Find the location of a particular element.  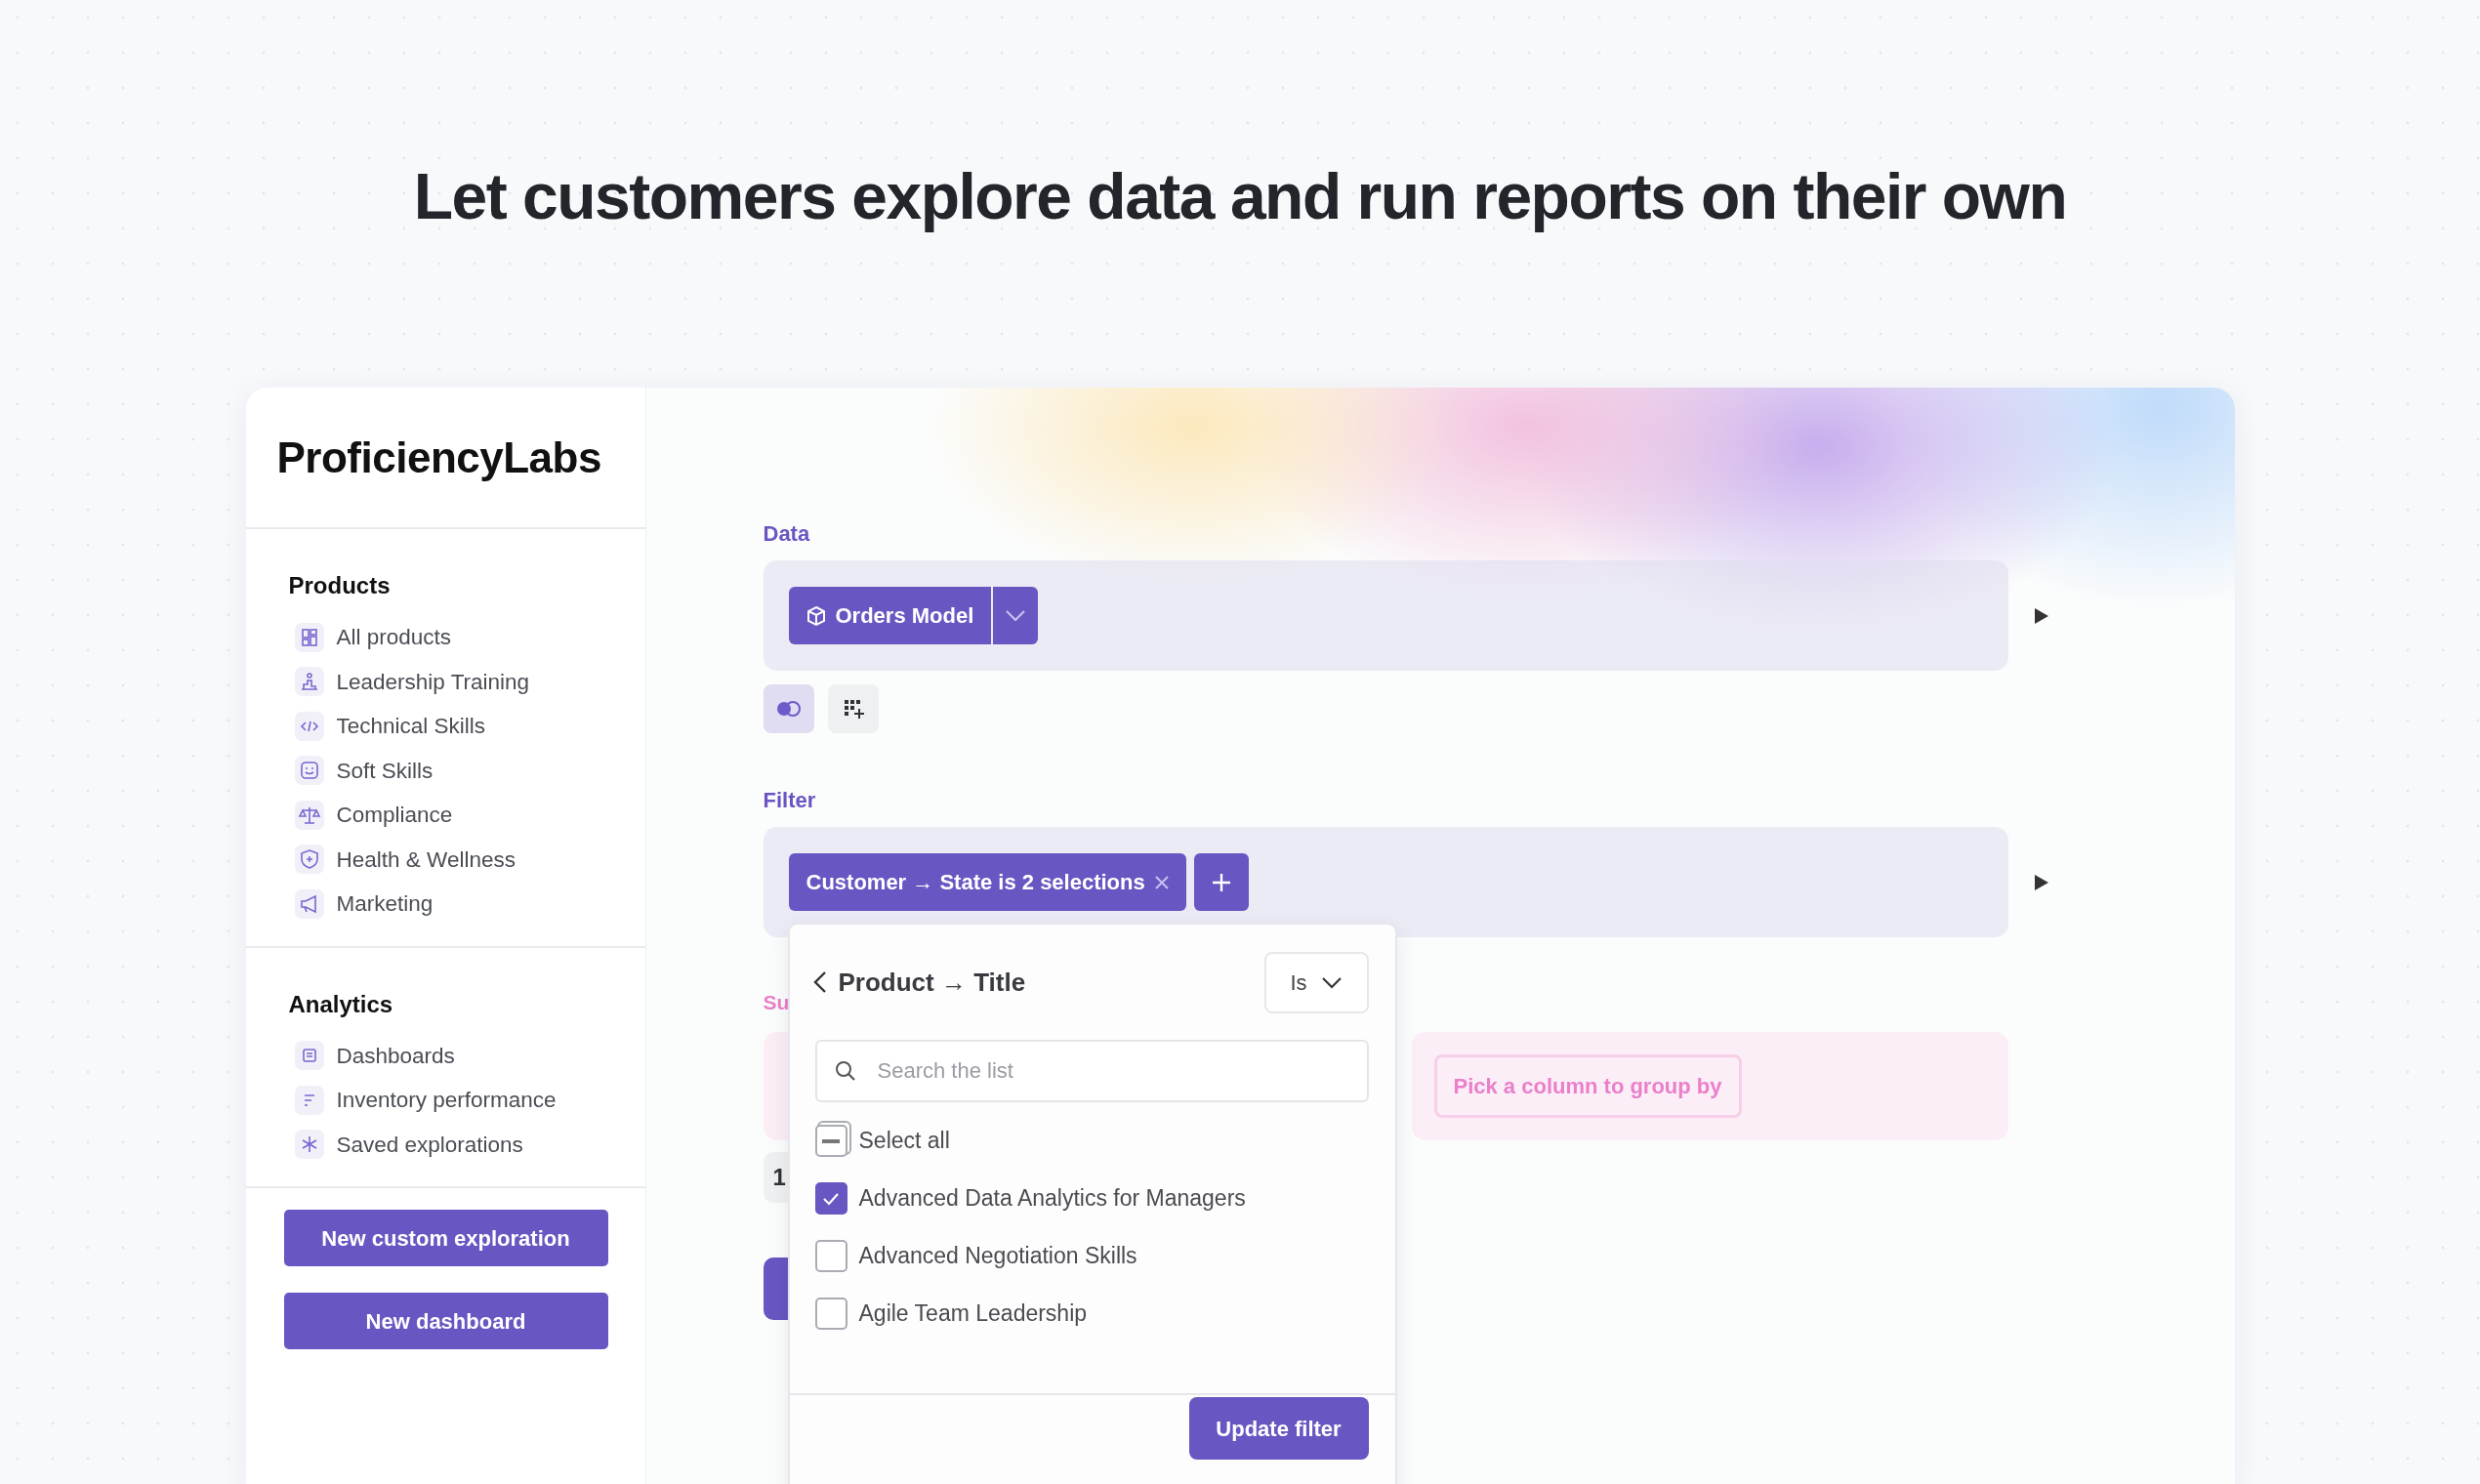

sidebar-item: Technical Skills is located at coordinates (470, 727).